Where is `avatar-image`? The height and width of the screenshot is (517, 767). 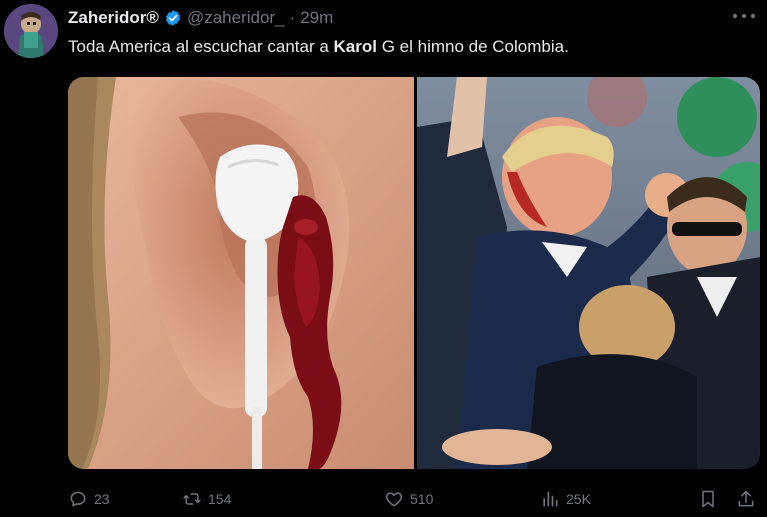 avatar-image is located at coordinates (31, 31).